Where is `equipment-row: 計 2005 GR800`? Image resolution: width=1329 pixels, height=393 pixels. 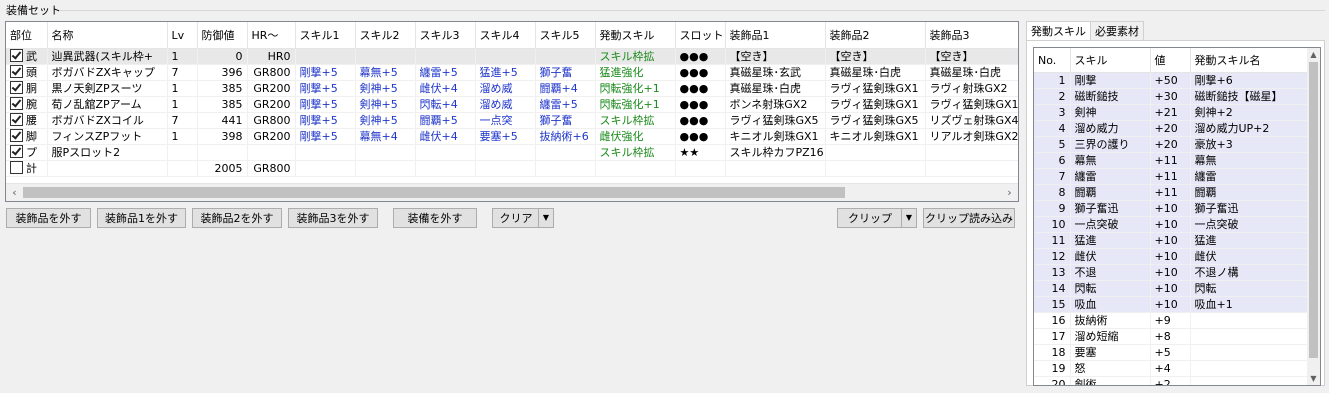 equipment-row: 計 2005 GR800 is located at coordinates (512, 168).